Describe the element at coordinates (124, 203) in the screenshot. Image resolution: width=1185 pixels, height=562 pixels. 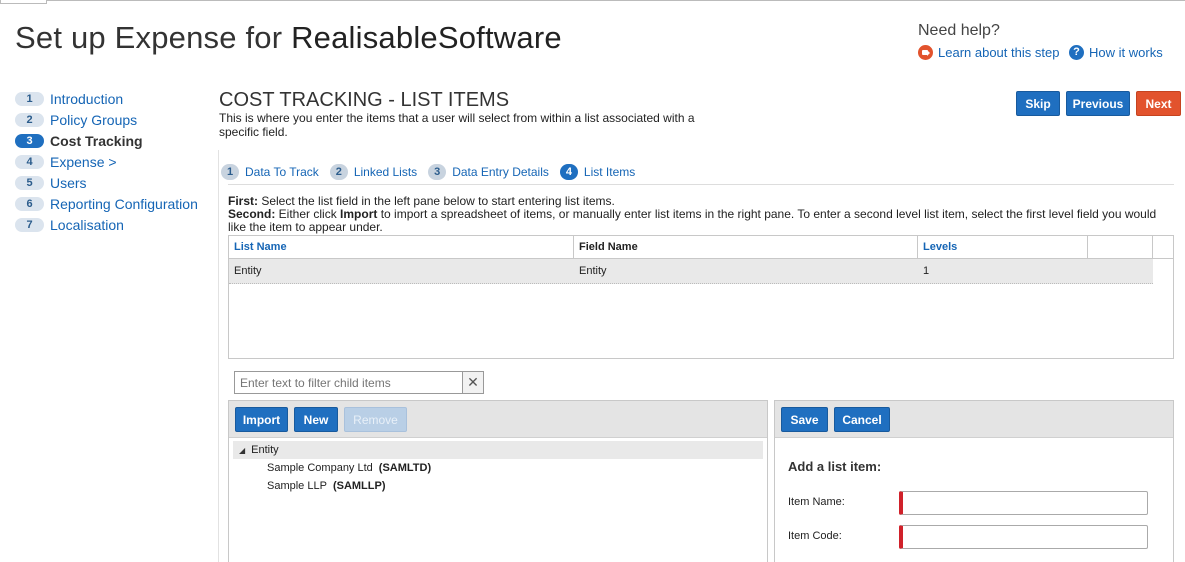
I see `step-label: Reporting Configuration` at that location.